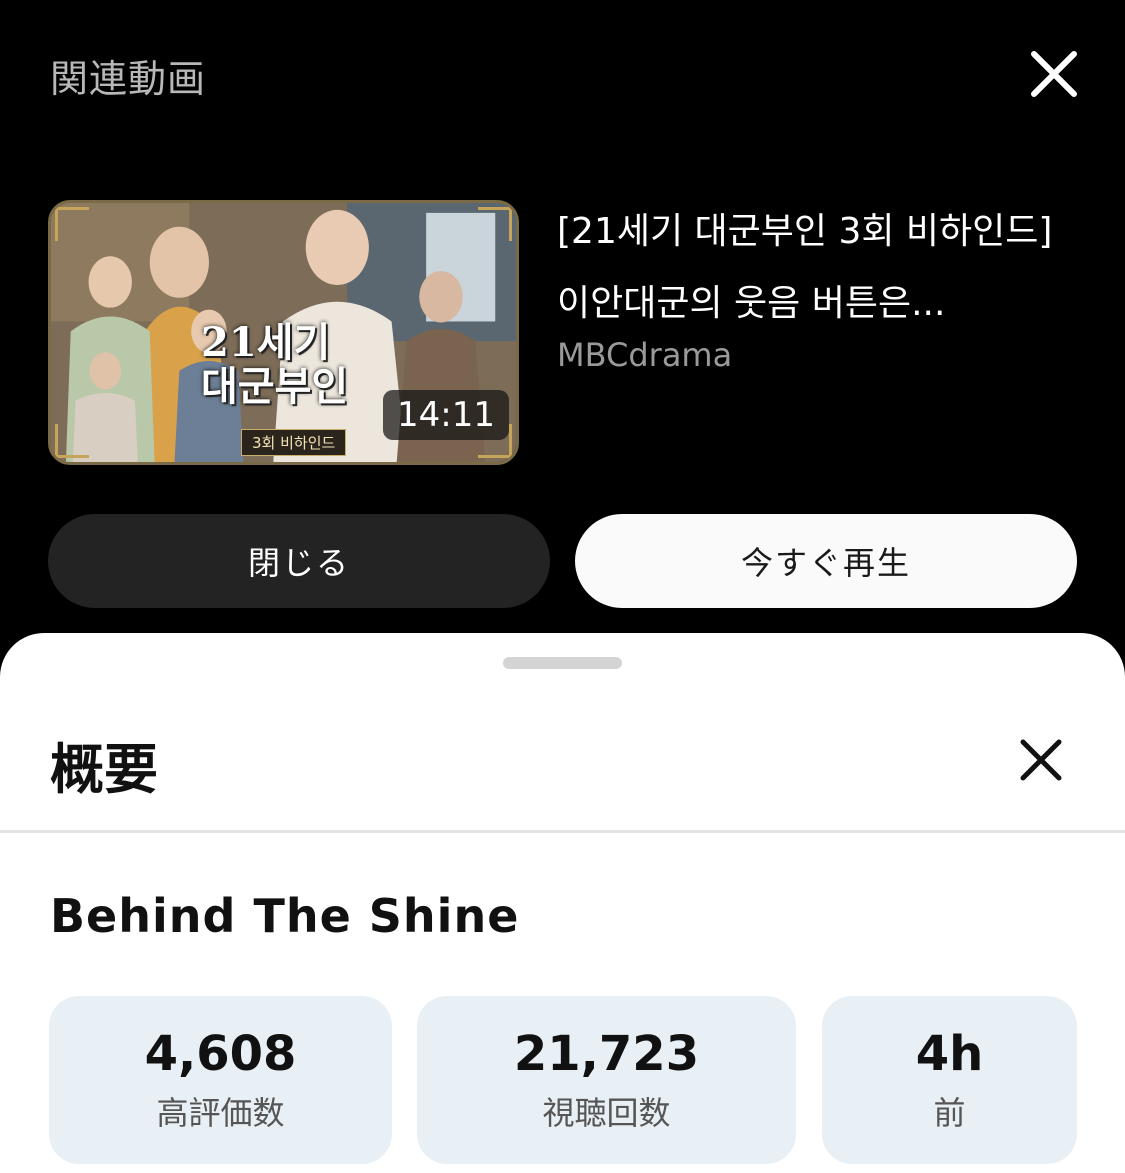 The width and height of the screenshot is (1125, 1173). What do you see at coordinates (220, 1113) in the screenshot?
I see `likes-label: 高評価数` at bounding box center [220, 1113].